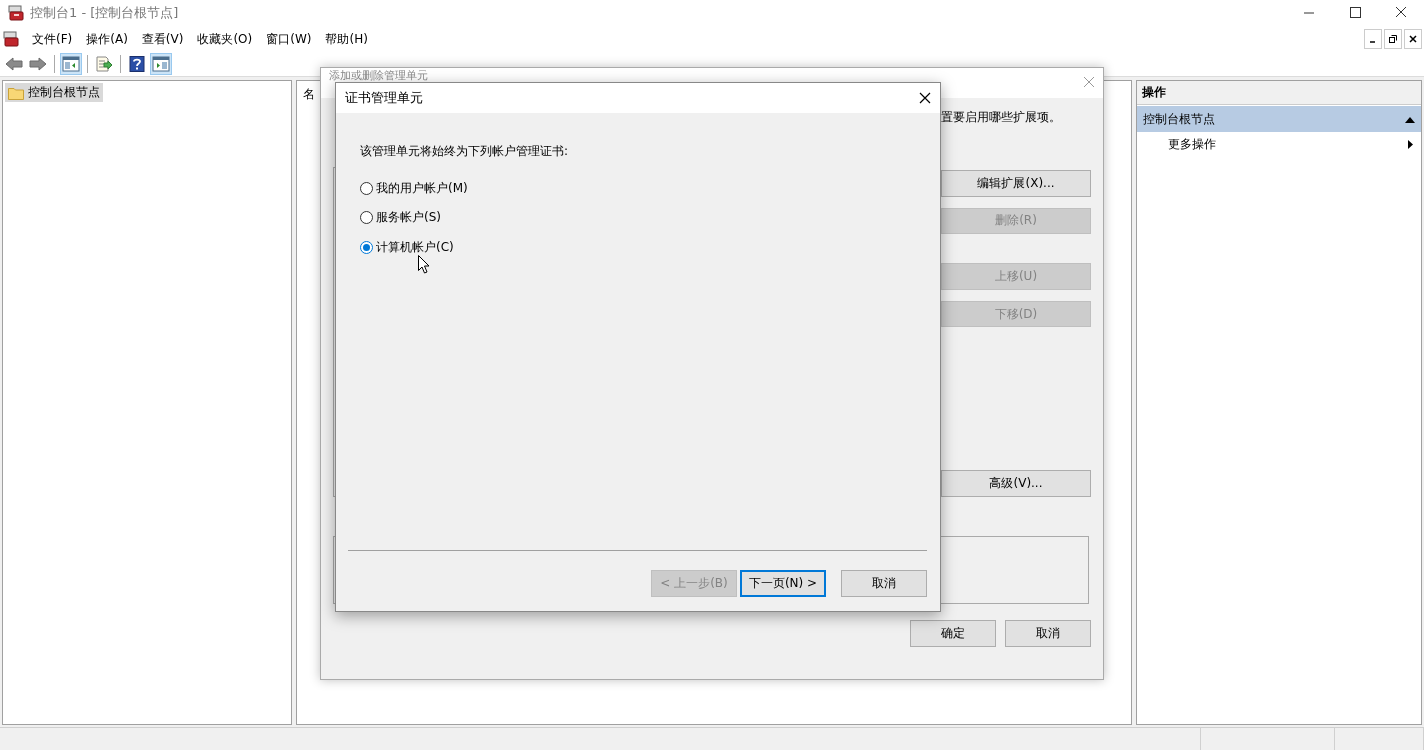  What do you see at coordinates (408, 217) in the screenshot?
I see `radio-label: 服务帐户(S)` at bounding box center [408, 217].